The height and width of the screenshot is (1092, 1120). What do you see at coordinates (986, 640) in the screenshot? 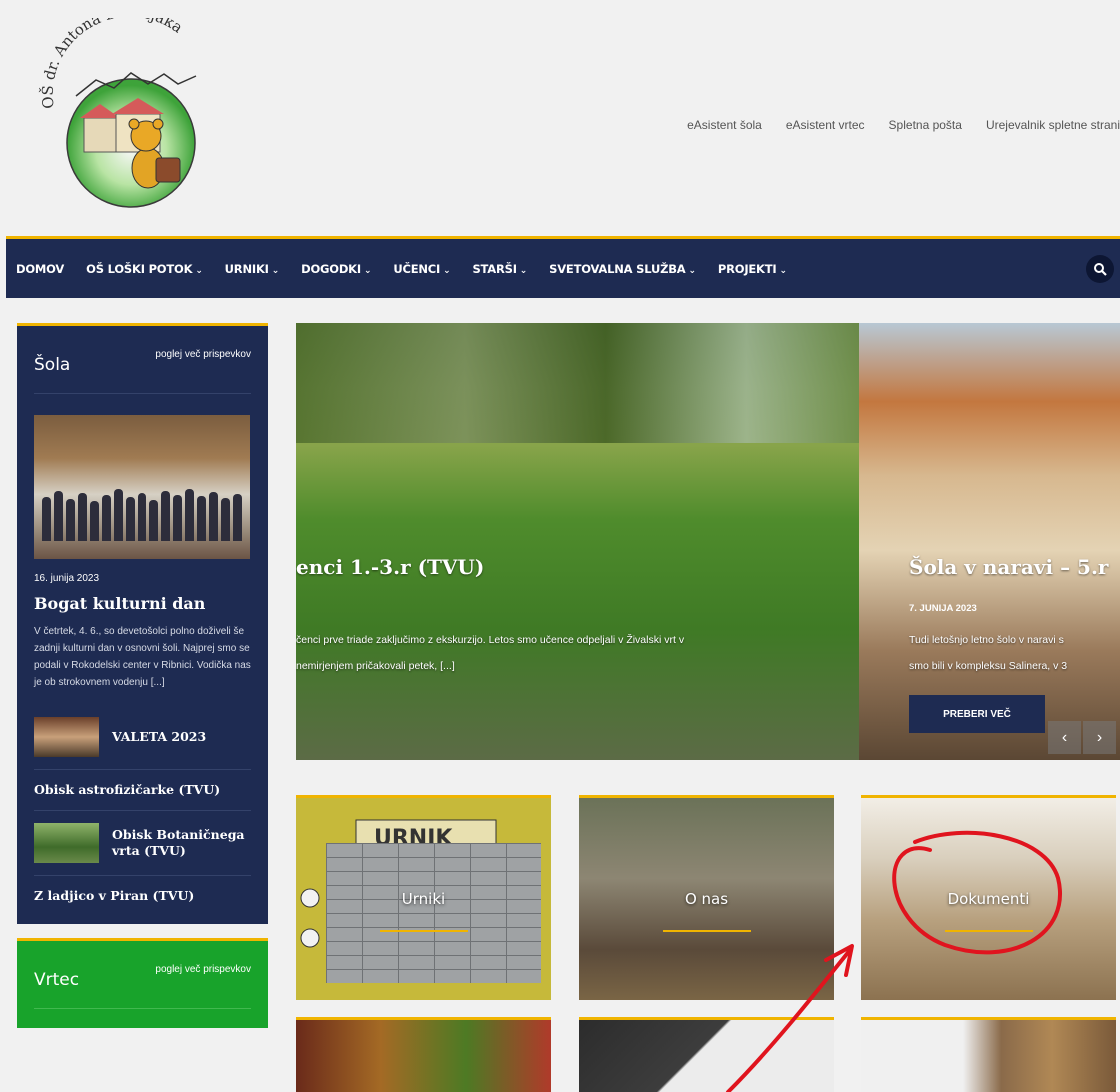
I see `slide-excerpt-line: Tudi letošnjo letno šolo v naravi s` at bounding box center [986, 640].